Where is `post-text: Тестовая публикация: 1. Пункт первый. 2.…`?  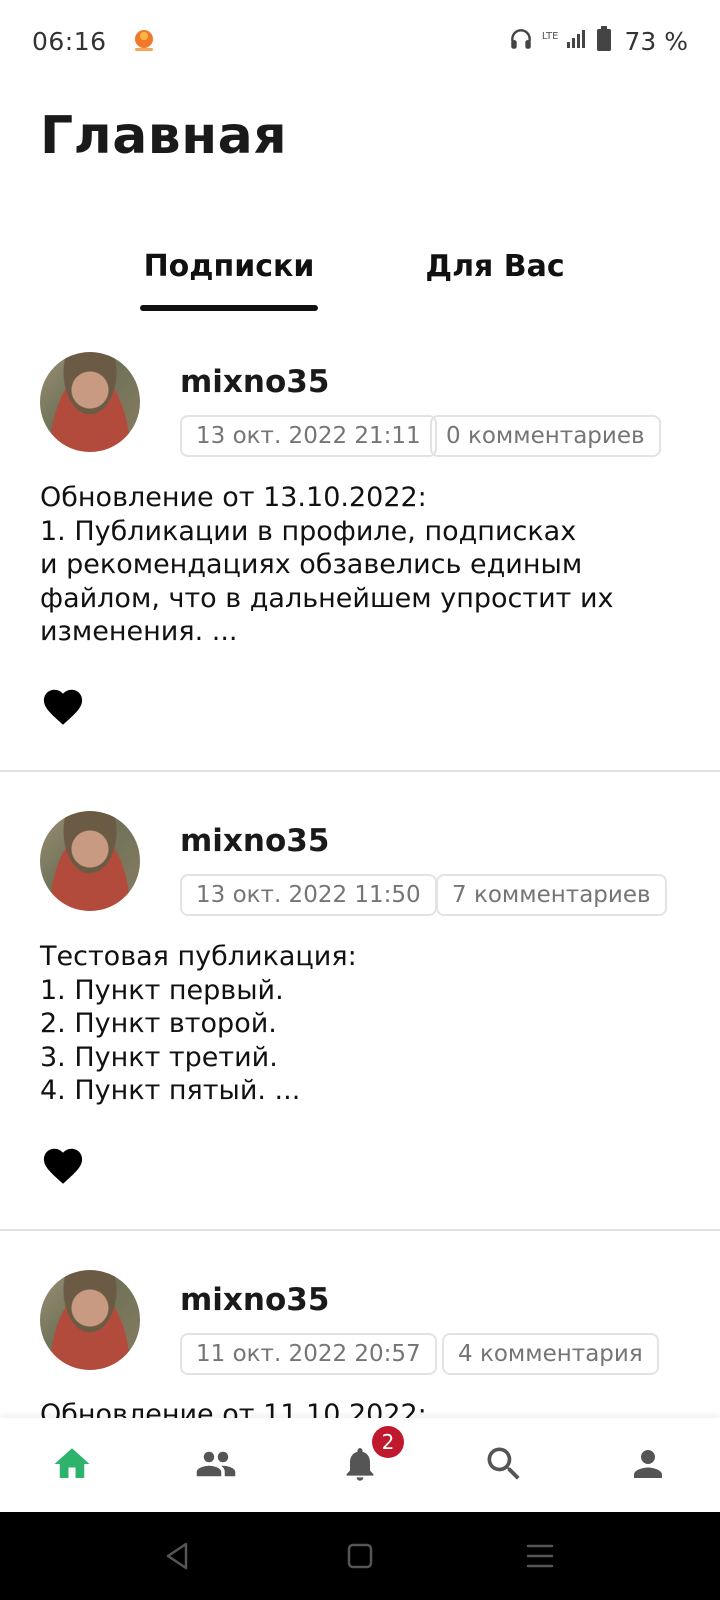
post-text: Тестовая публикация: 1. Пункт первый. 2.… is located at coordinates (365, 1024).